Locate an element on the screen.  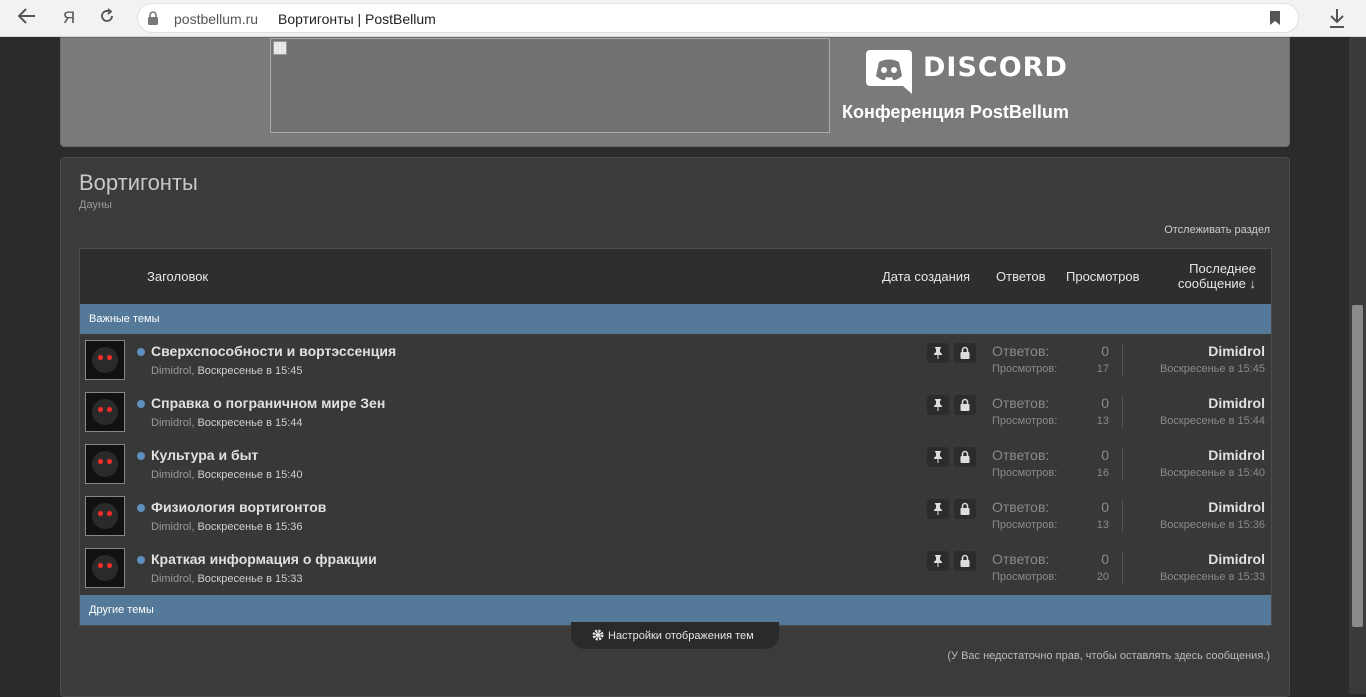
views-count: 13 is located at coordinates (1102, 421).